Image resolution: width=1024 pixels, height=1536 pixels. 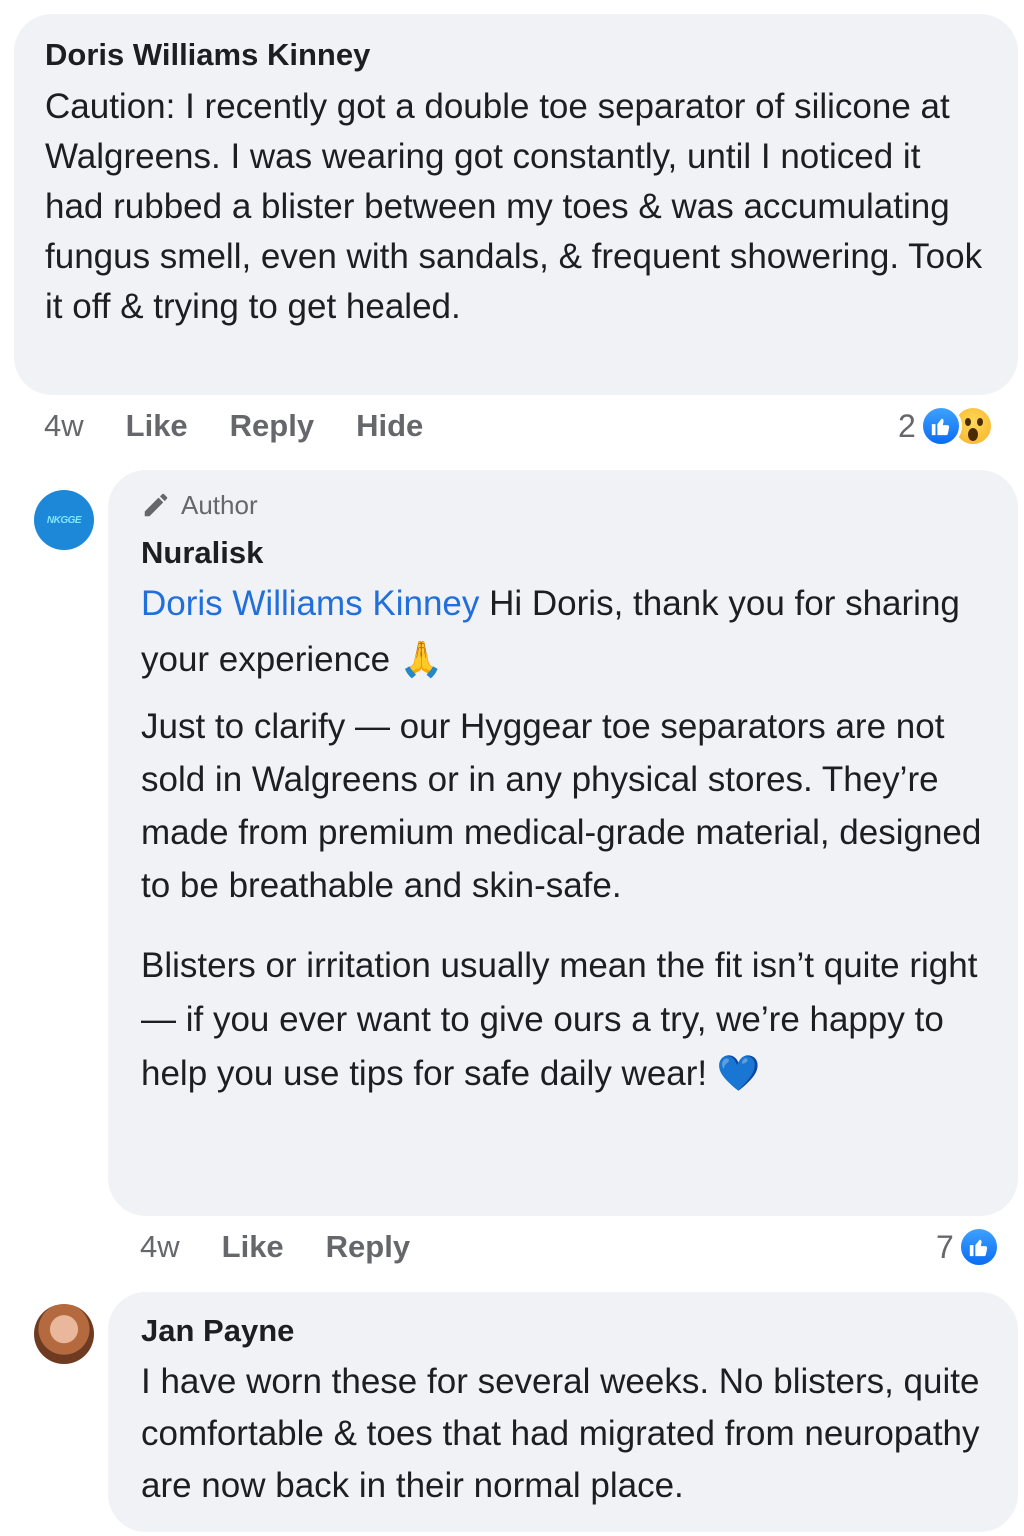 What do you see at coordinates (563, 553) in the screenshot?
I see `reply-author: Nuralisk` at bounding box center [563, 553].